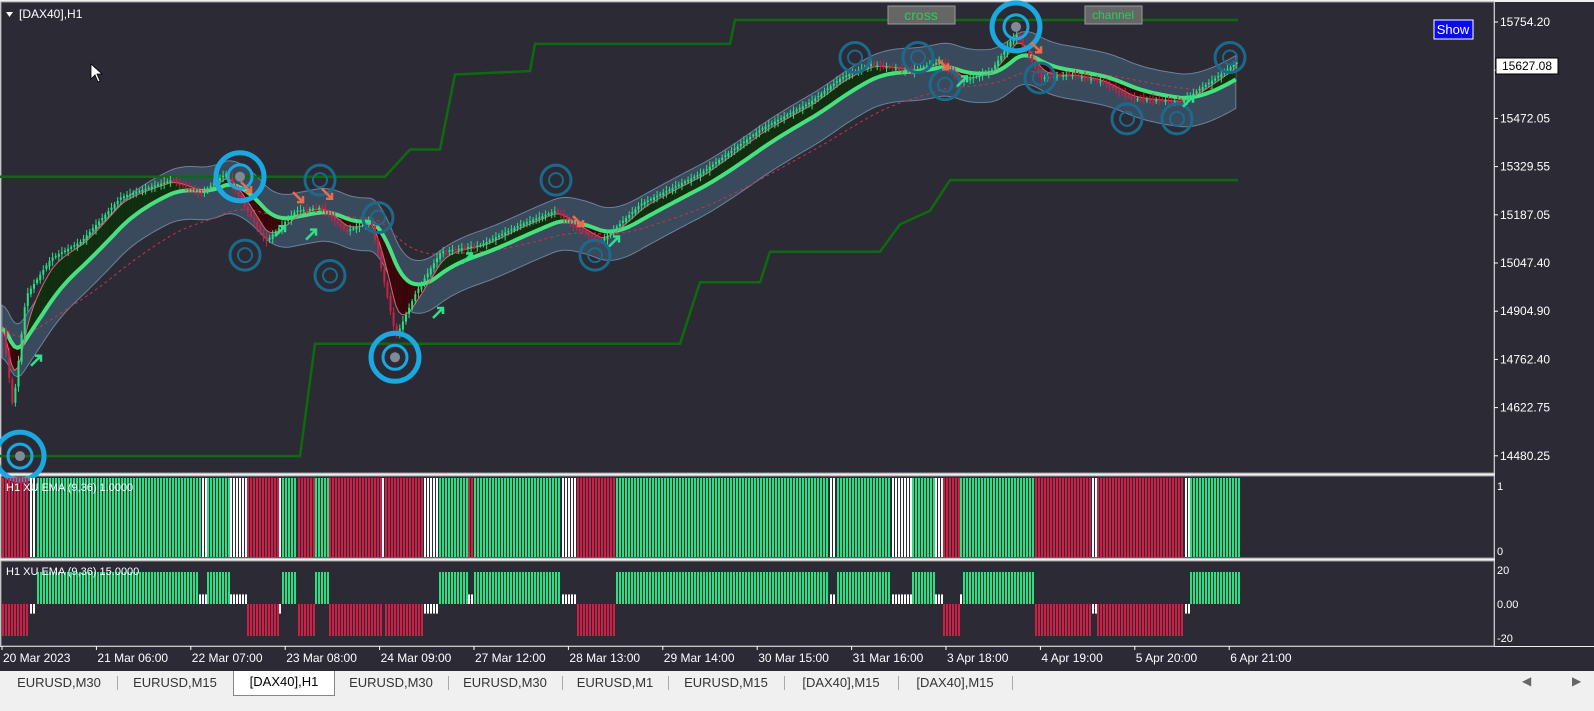  Describe the element at coordinates (20, 456) in the screenshot. I see `signal-ring-dot` at that location.